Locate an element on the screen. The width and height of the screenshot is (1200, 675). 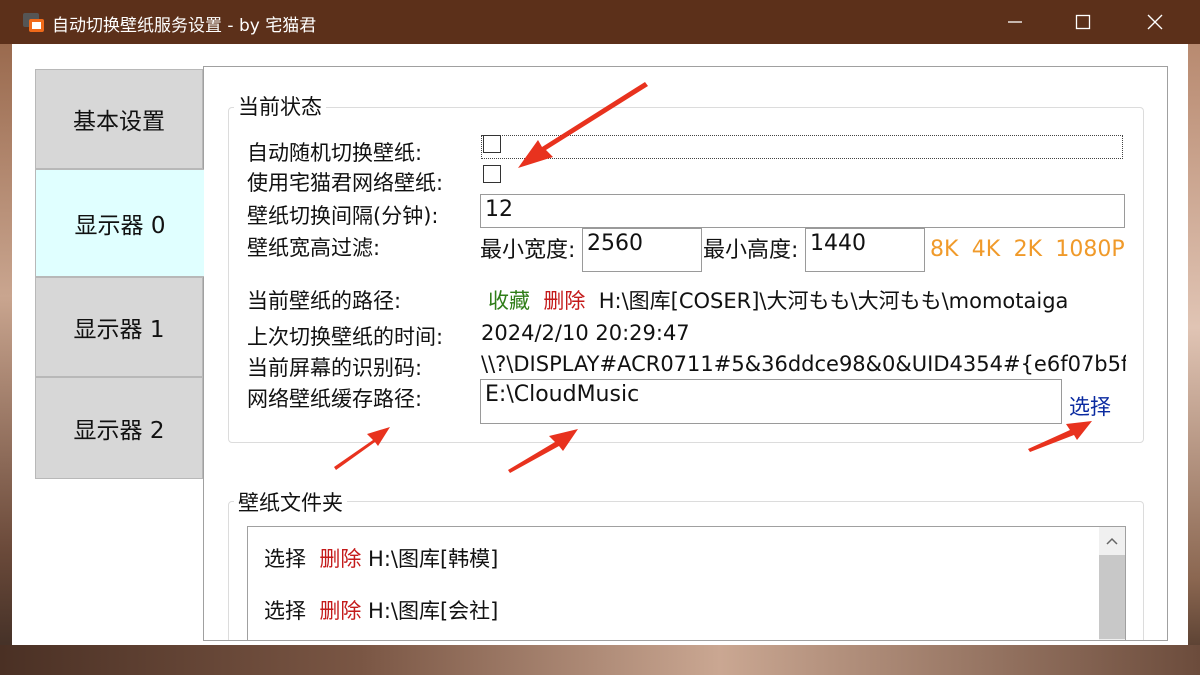
min-width-label: 最小宽度: is located at coordinates (528, 250).